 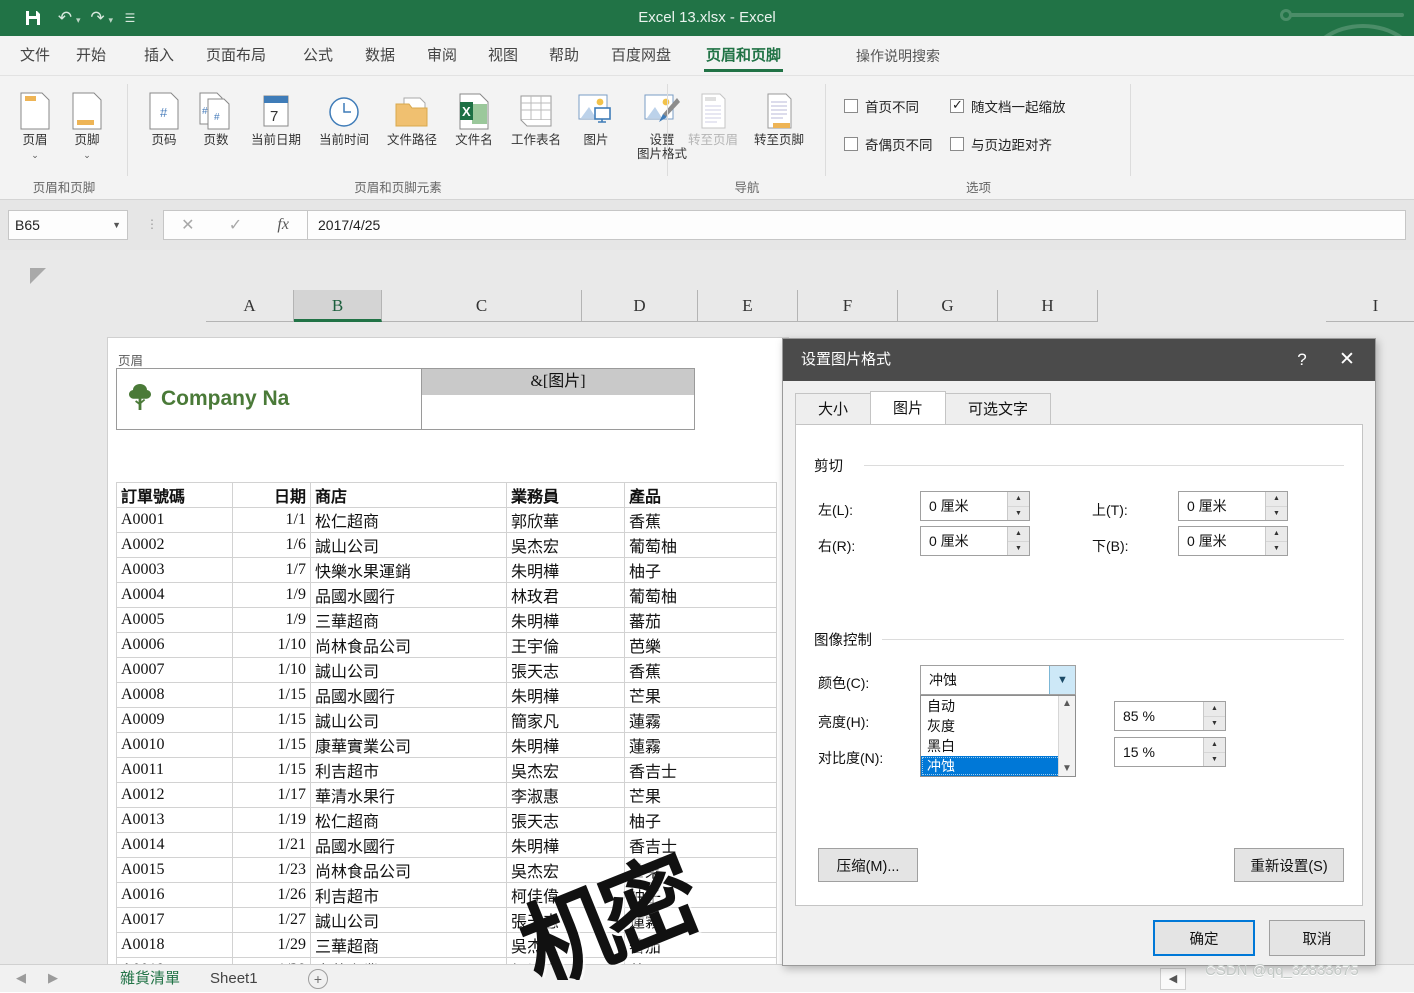 I want to click on cell-order: A0009, so click(x=174, y=720).